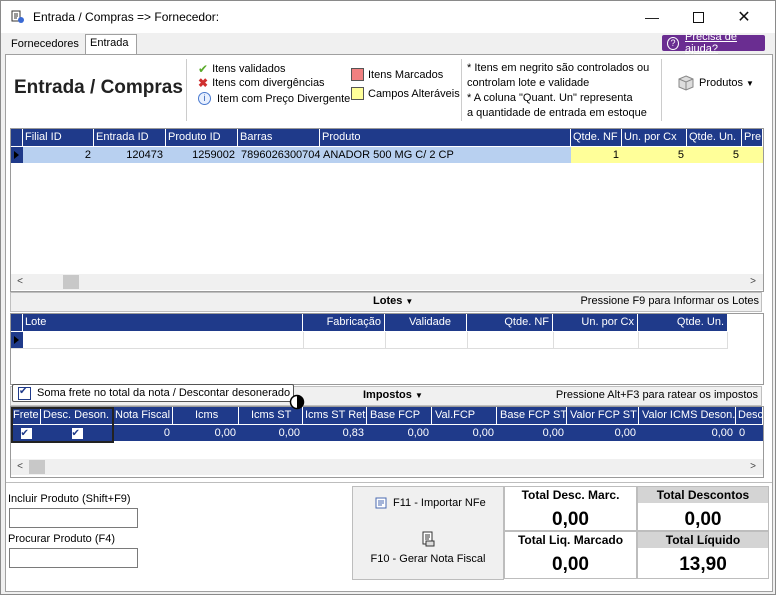 The image size is (776, 595). I want to click on col-icms-st-ret: Icms ST Ret, so click(335, 415).